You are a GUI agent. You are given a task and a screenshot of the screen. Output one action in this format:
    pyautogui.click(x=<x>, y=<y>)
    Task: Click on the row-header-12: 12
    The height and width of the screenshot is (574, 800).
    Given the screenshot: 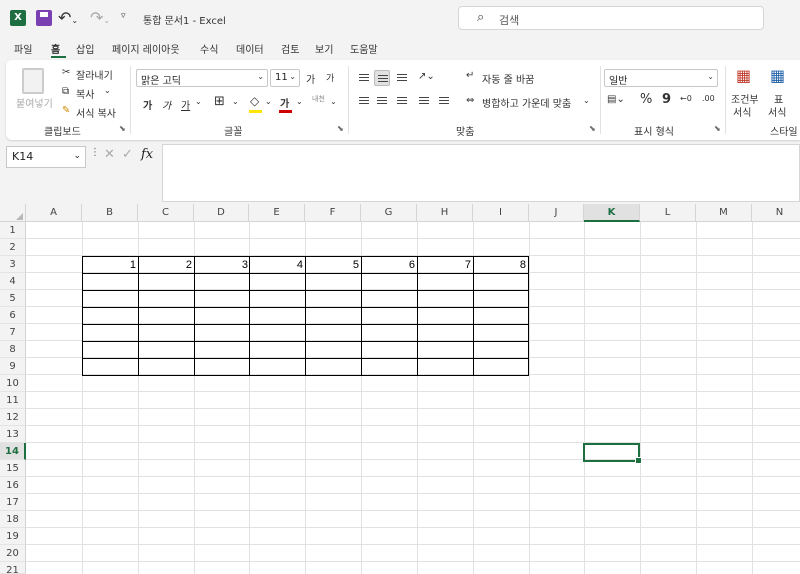 What is the action you would take?
    pyautogui.click(x=13, y=417)
    